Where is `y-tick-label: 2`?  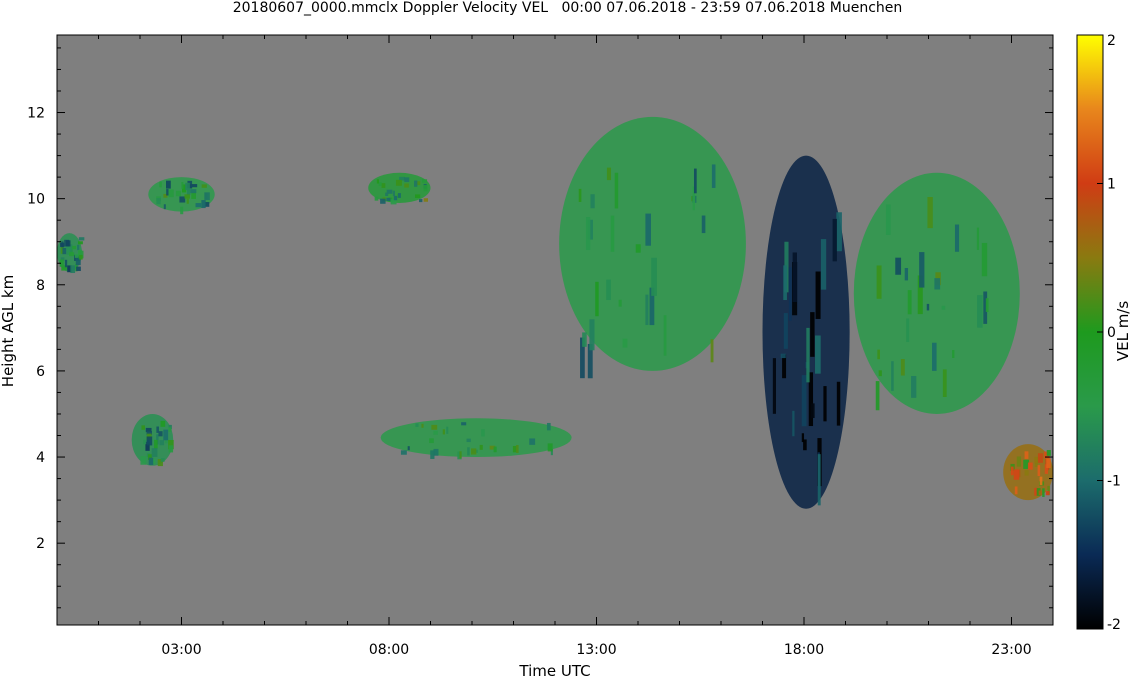 y-tick-label: 2 is located at coordinates (40, 544).